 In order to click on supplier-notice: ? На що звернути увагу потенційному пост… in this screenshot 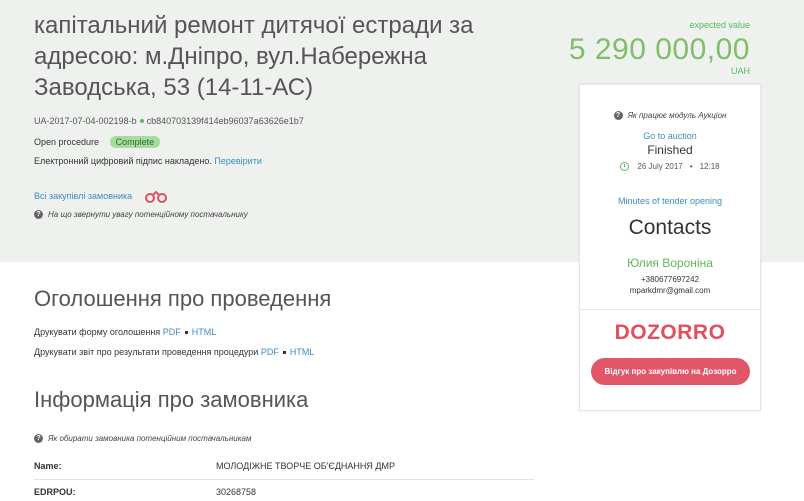, I will do `click(141, 214)`.